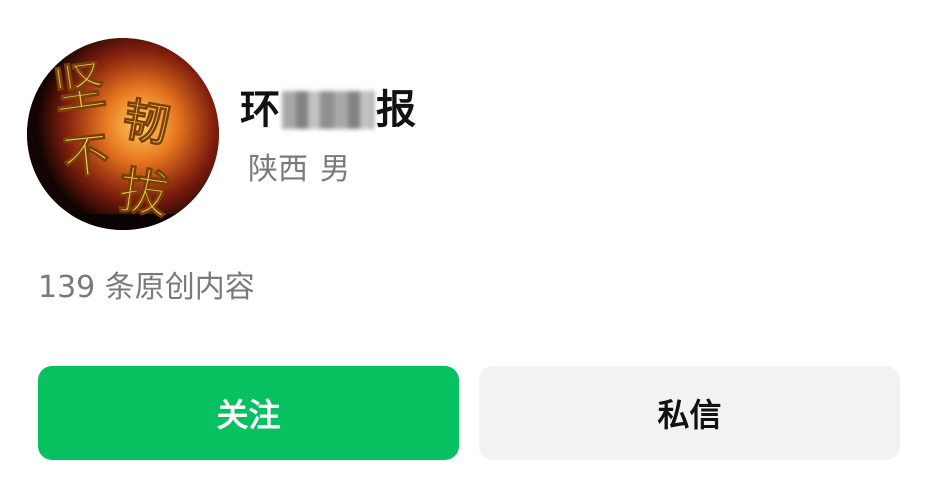 This screenshot has width=937, height=503. I want to click on profile-name-end: 报, so click(396, 110).